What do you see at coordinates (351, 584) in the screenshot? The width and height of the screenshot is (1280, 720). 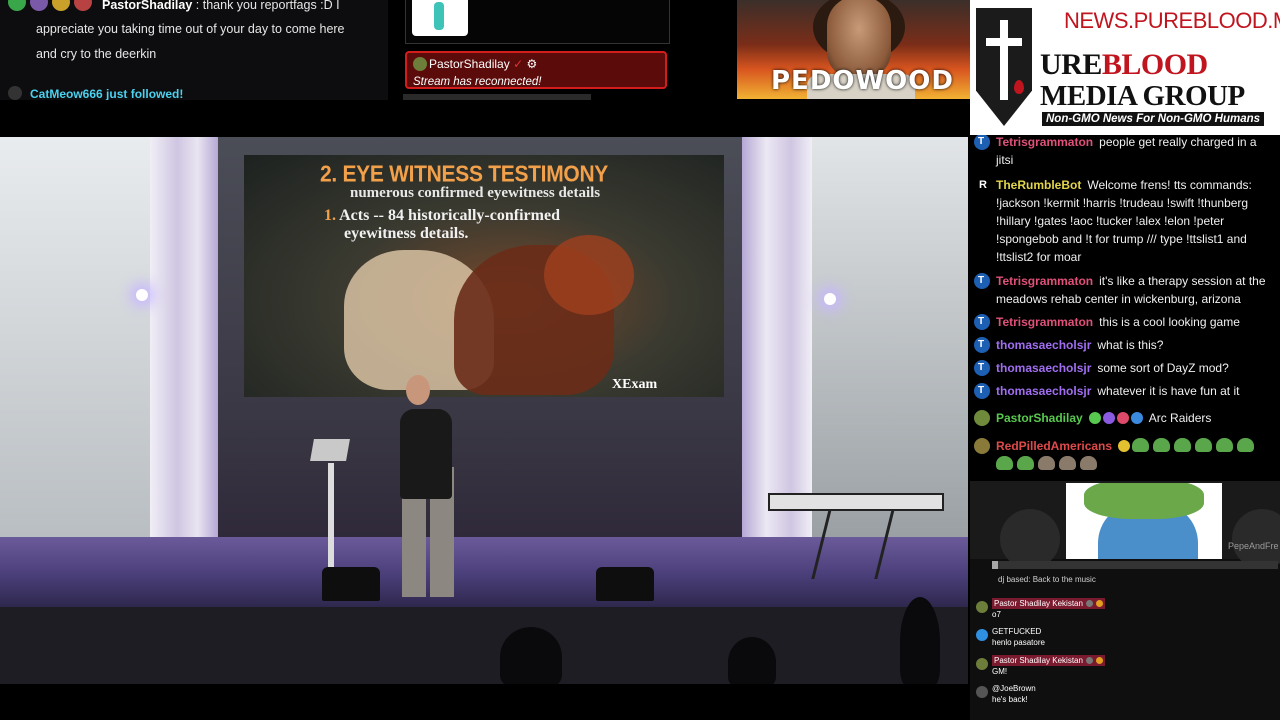 I see `stage-monitor` at bounding box center [351, 584].